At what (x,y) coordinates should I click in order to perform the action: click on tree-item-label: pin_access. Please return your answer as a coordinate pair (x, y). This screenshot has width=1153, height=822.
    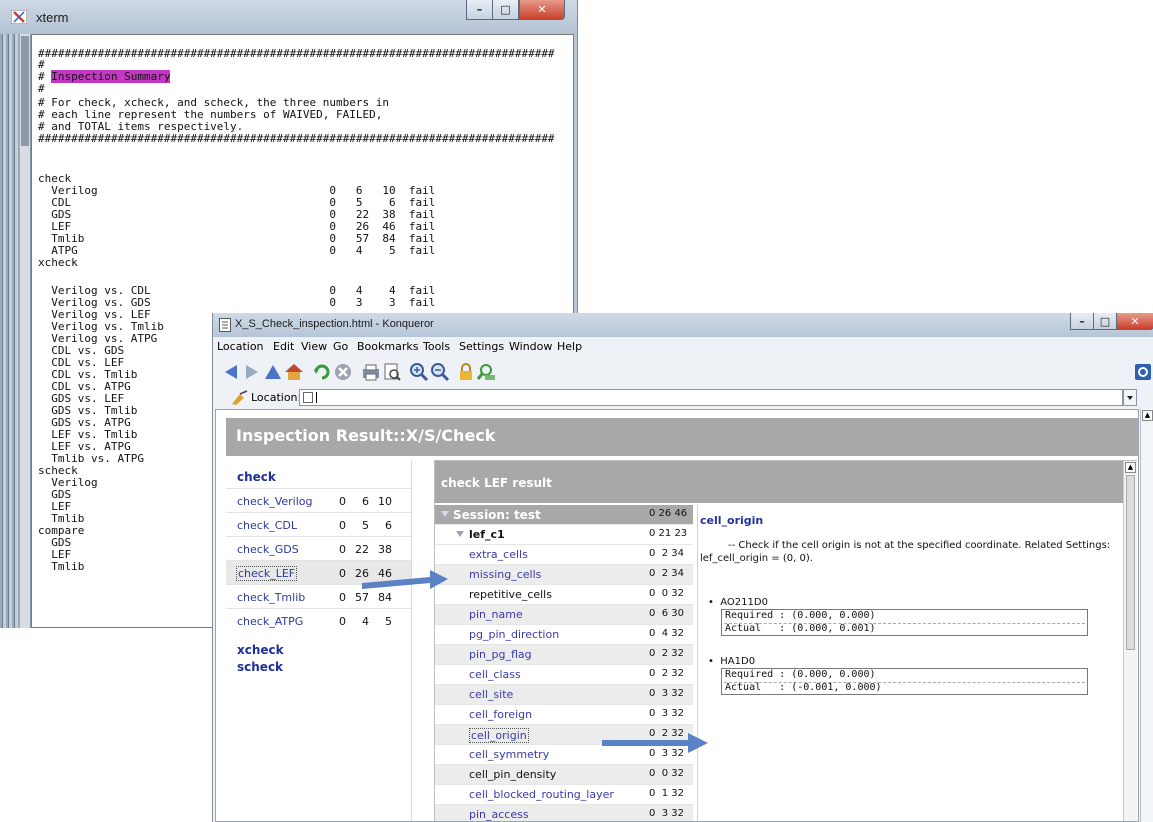
    Looking at the image, I should click on (499, 814).